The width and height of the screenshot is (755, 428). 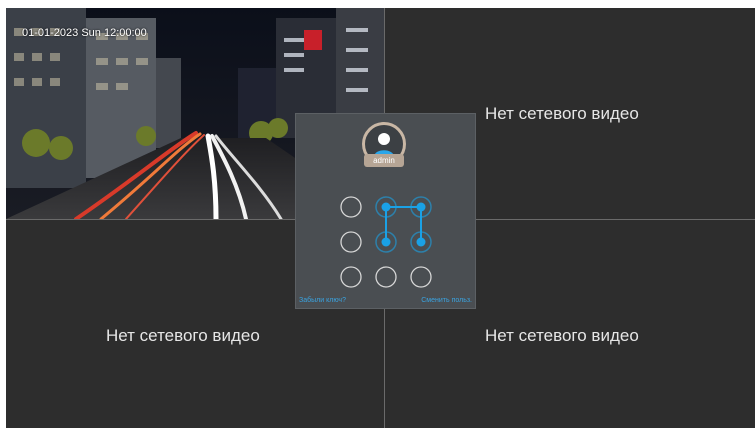 What do you see at coordinates (446, 300) in the screenshot?
I see `switch-user-link: Сменить польз.` at bounding box center [446, 300].